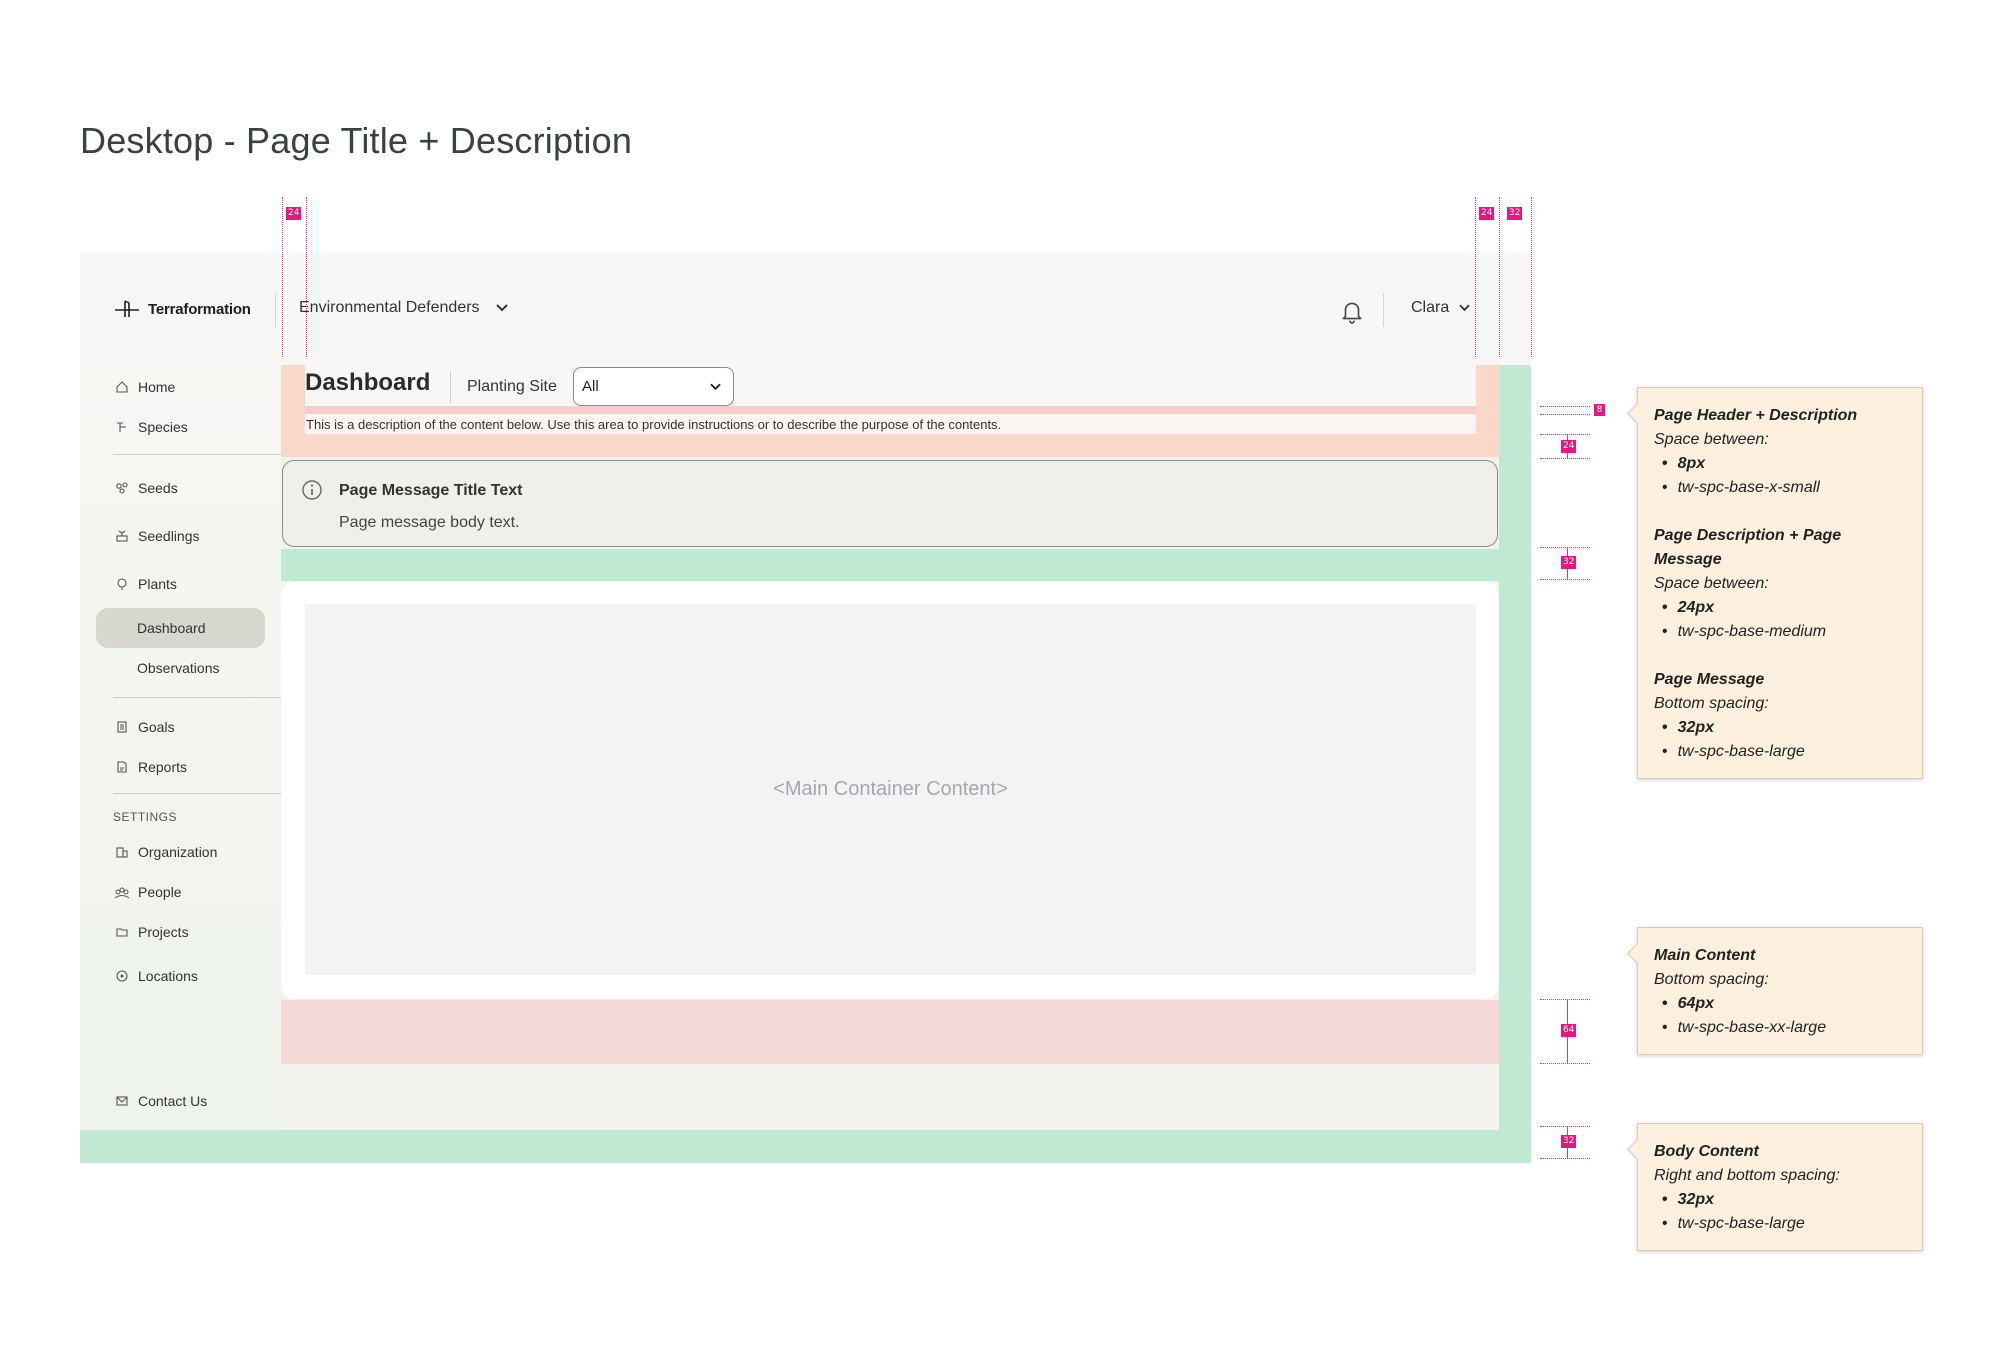  Describe the element at coordinates (1705, 955) in the screenshot. I see `note-title: Main Content` at that location.